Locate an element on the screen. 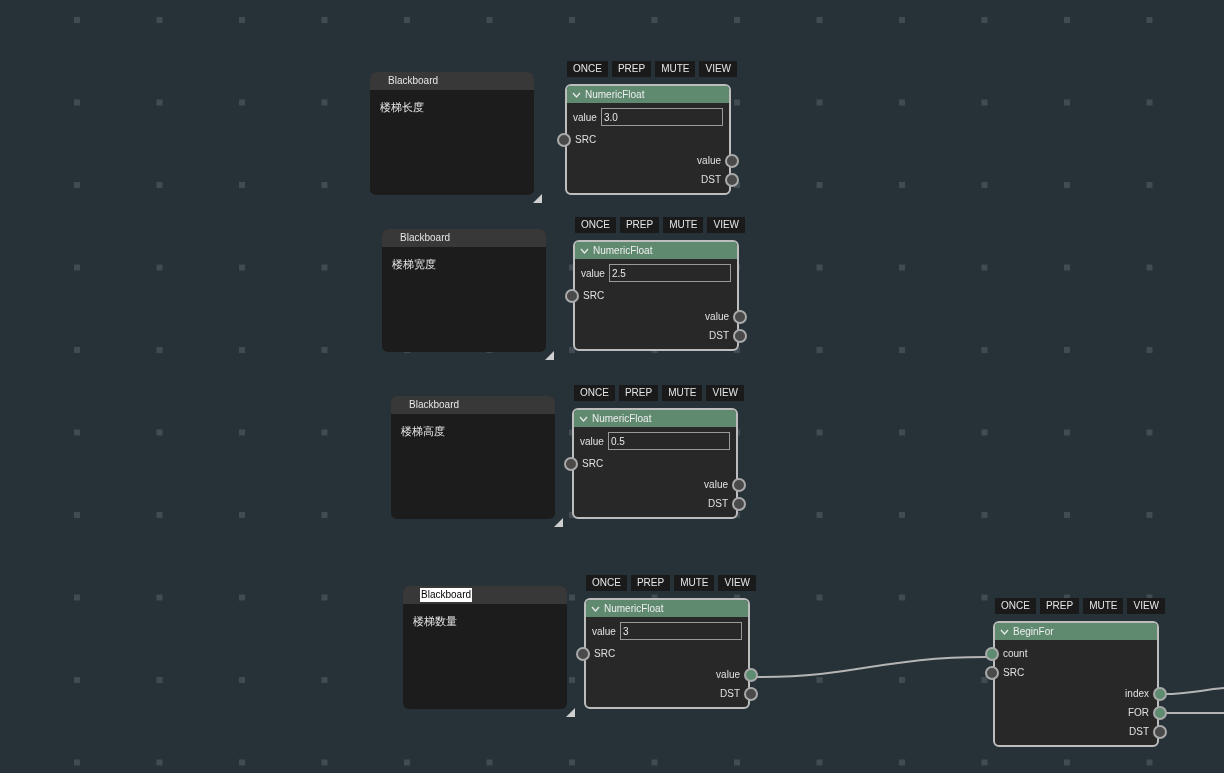  value-field: 0.5 is located at coordinates (668, 441).